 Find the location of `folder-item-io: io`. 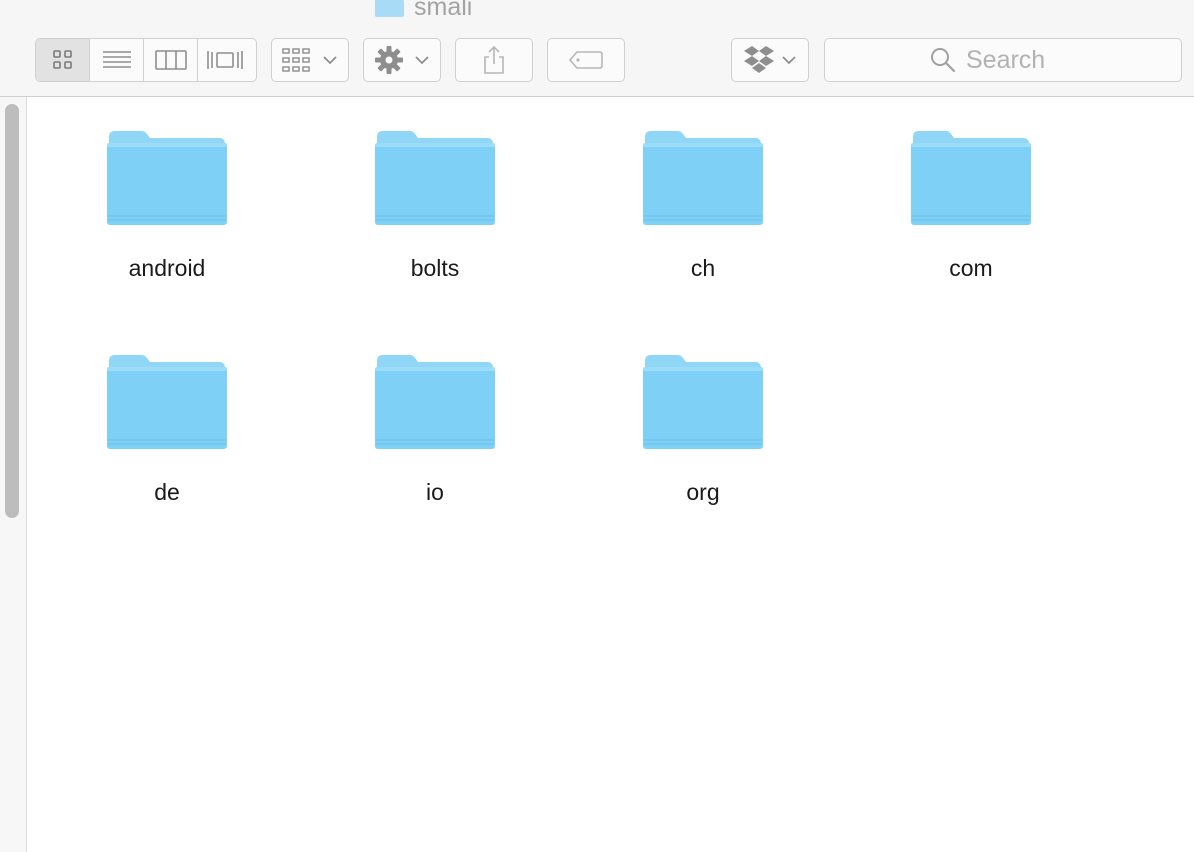

folder-item-io: io is located at coordinates (435, 429).